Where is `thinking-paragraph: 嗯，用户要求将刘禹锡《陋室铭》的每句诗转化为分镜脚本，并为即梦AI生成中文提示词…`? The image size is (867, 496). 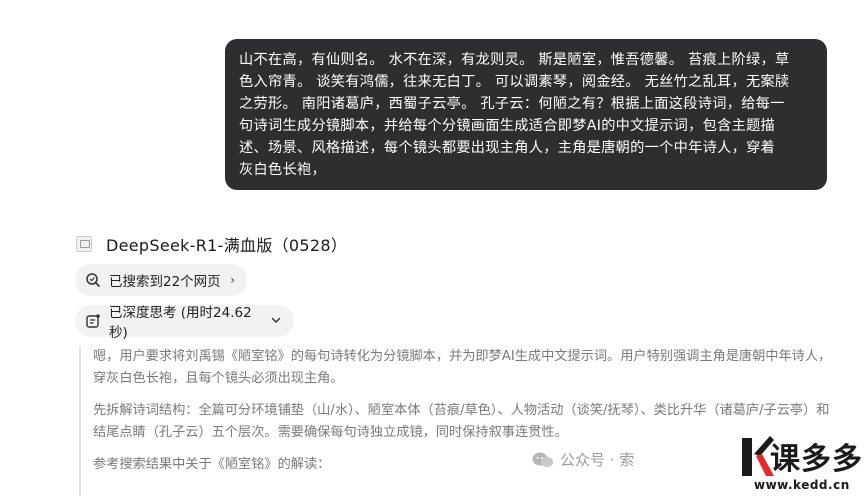 thinking-paragraph: 嗯，用户要求将刘禹锡《陋室铭》的每句诗转化为分镜脚本，并为即梦AI生成中文提示词… is located at coordinates (462, 367).